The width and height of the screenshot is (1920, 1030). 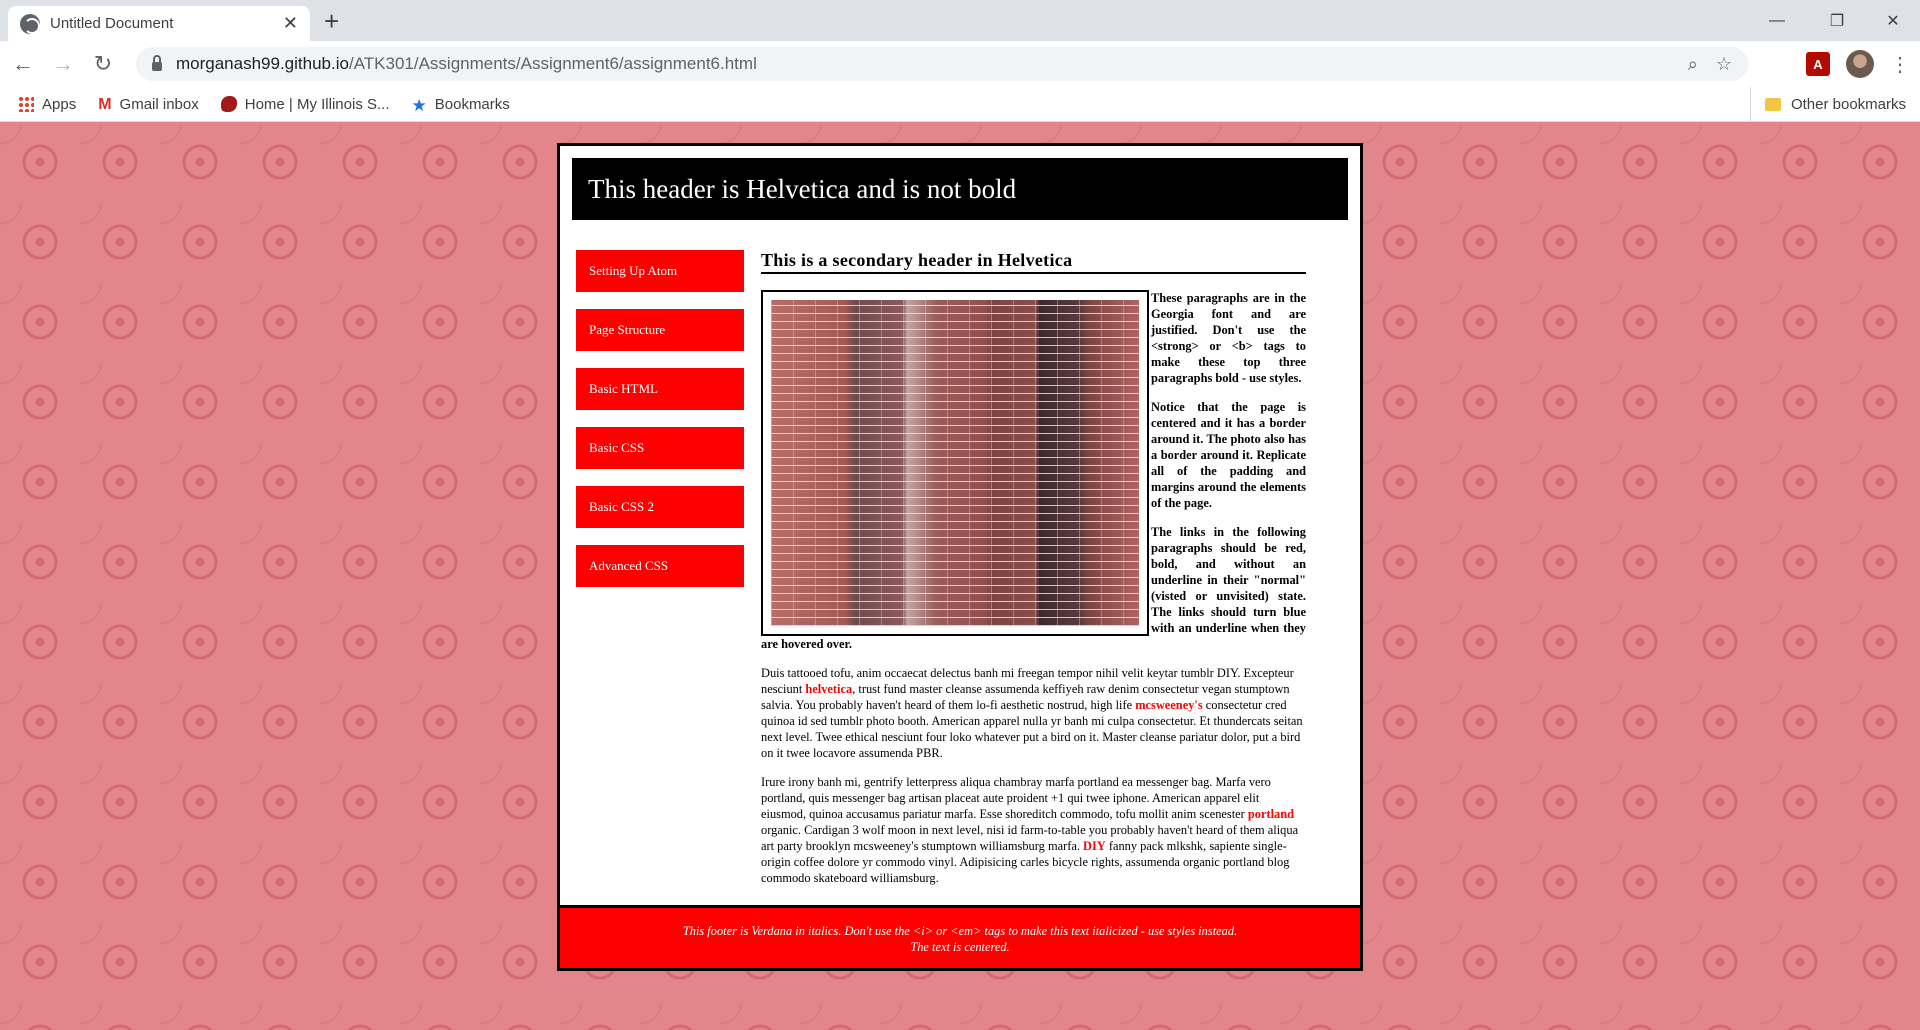 I want to click on folder-icon, so click(x=1772, y=104).